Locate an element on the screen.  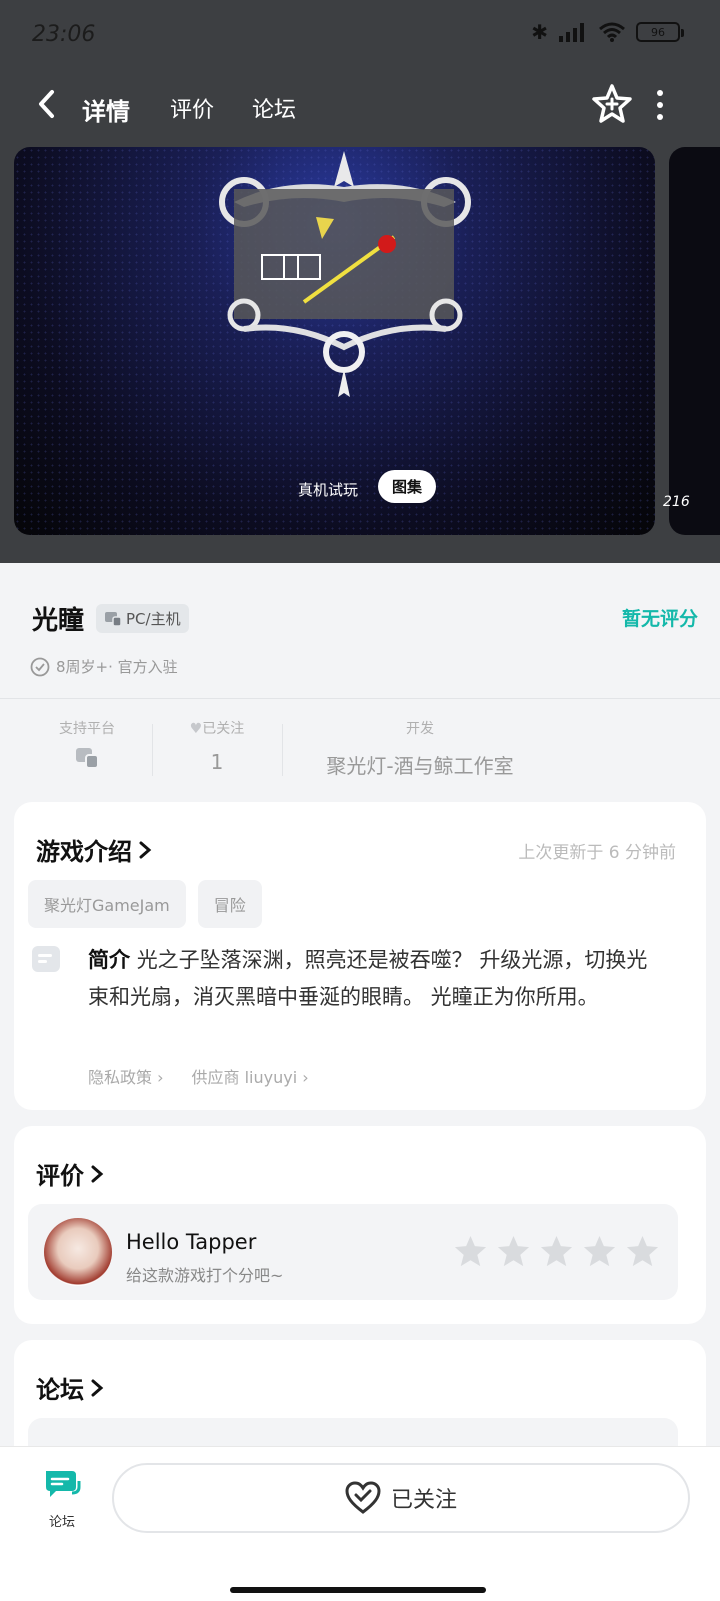
status-icons: ✱ 96 is located at coordinates (607, 32).